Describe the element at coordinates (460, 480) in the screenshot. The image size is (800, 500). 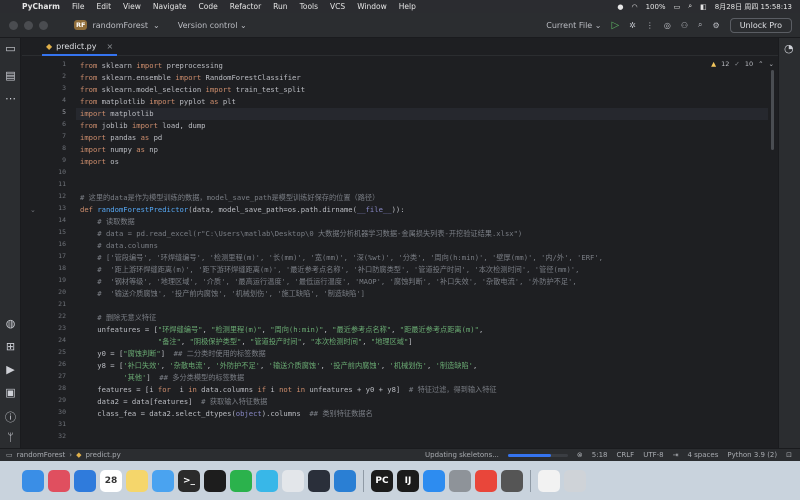
I see `dock-system-settings-icon` at that location.